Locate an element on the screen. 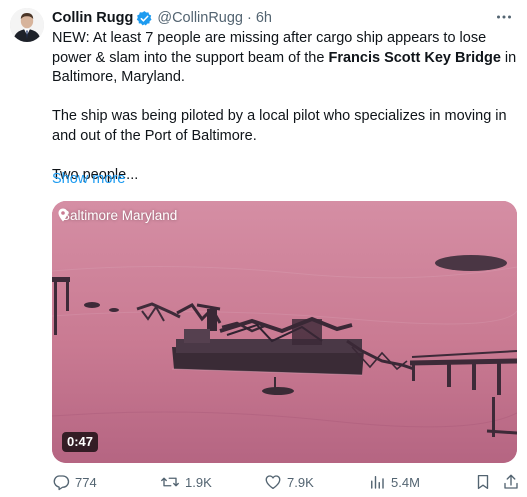 This screenshot has width=527, height=497. reply-button: 774 is located at coordinates (74, 482).